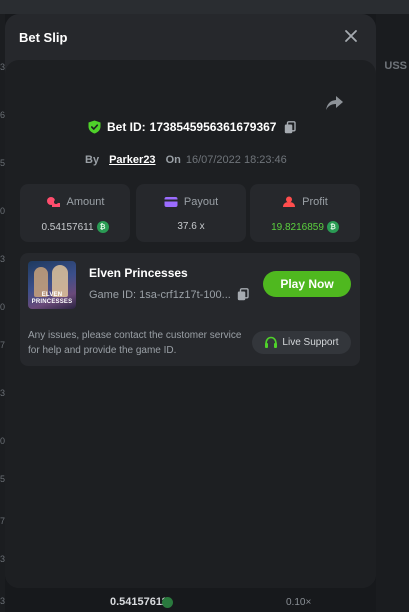 This screenshot has height=612, width=409. I want to click on background-right-edge, so click(392, 313).